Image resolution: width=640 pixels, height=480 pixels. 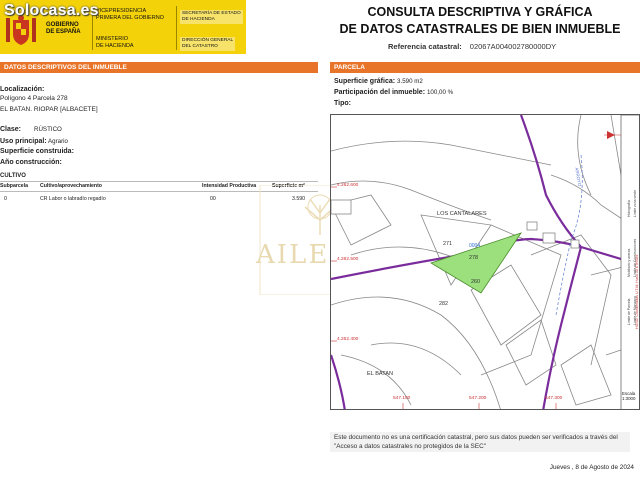 I want to click on location-line-1: Polígono 4 Parcela 278, so click(x=34, y=98).